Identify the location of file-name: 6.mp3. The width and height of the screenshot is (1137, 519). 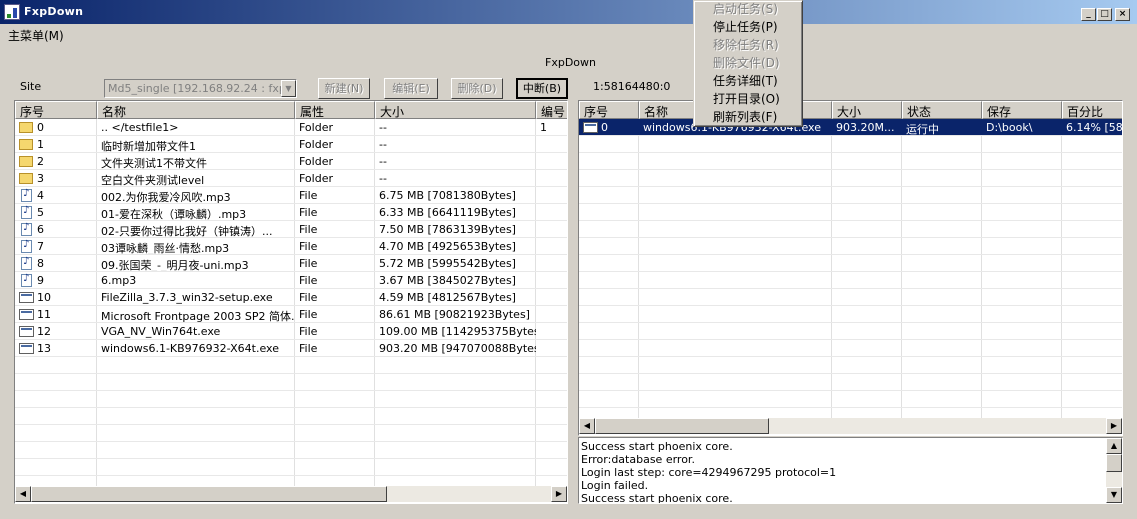
(119, 280).